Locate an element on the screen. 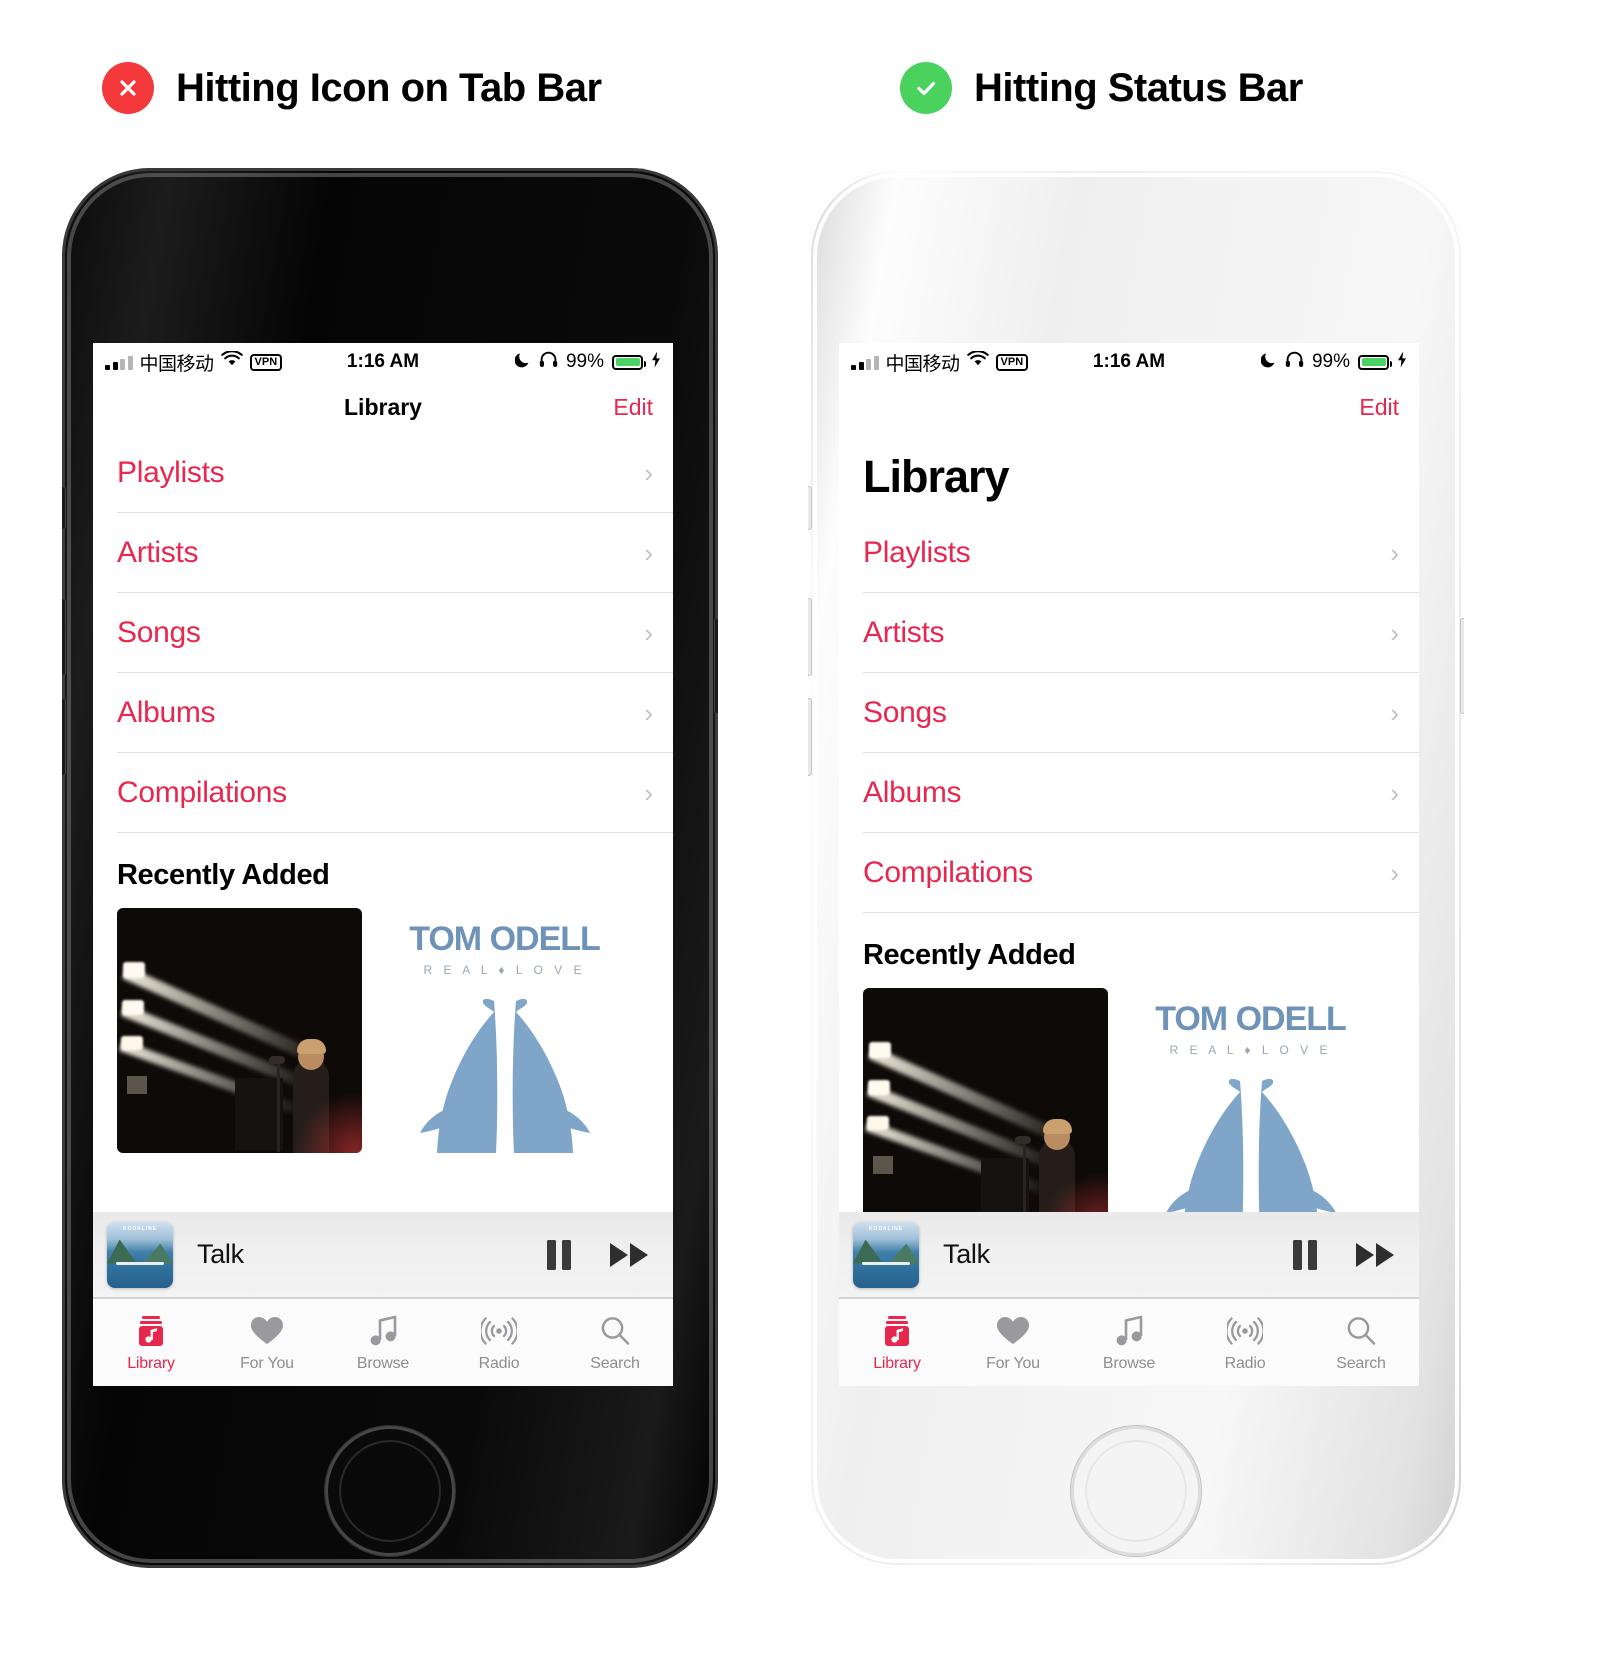 The width and height of the screenshot is (1600, 1658). moon-icon is located at coordinates (522, 362).